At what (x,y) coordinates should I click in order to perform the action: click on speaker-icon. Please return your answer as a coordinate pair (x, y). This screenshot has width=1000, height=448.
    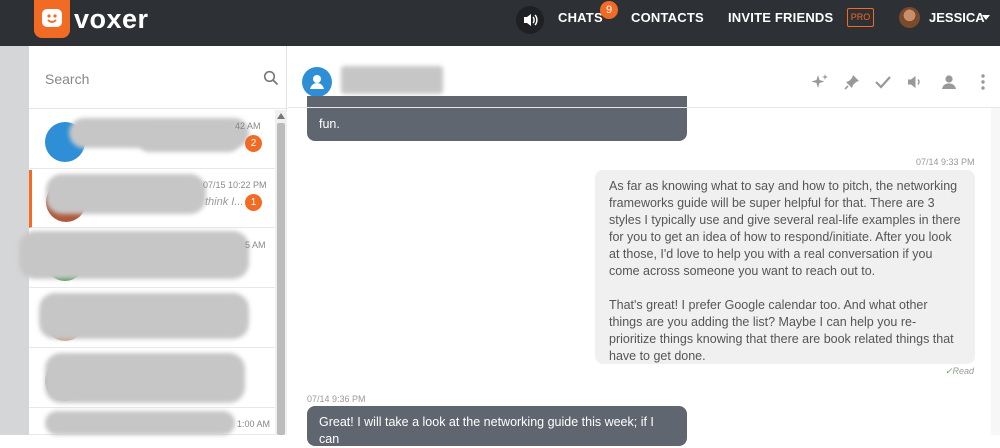
    Looking at the image, I should click on (531, 20).